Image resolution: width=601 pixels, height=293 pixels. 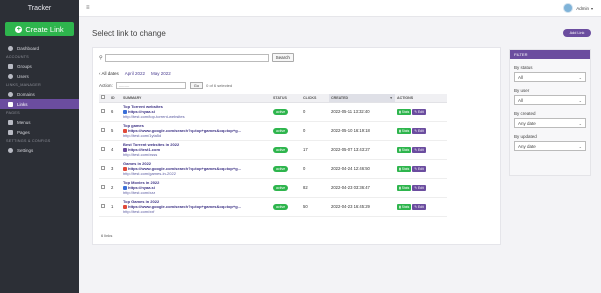 What do you see at coordinates (196, 85) in the screenshot?
I see `go-button: Go` at bounding box center [196, 85].